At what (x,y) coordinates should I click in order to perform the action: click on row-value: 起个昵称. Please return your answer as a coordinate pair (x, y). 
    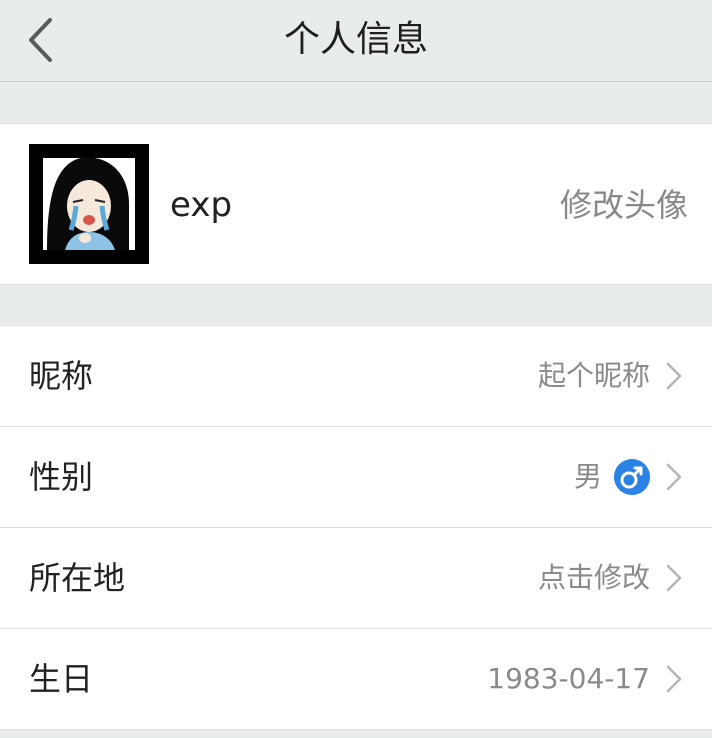
    Looking at the image, I should click on (593, 375).